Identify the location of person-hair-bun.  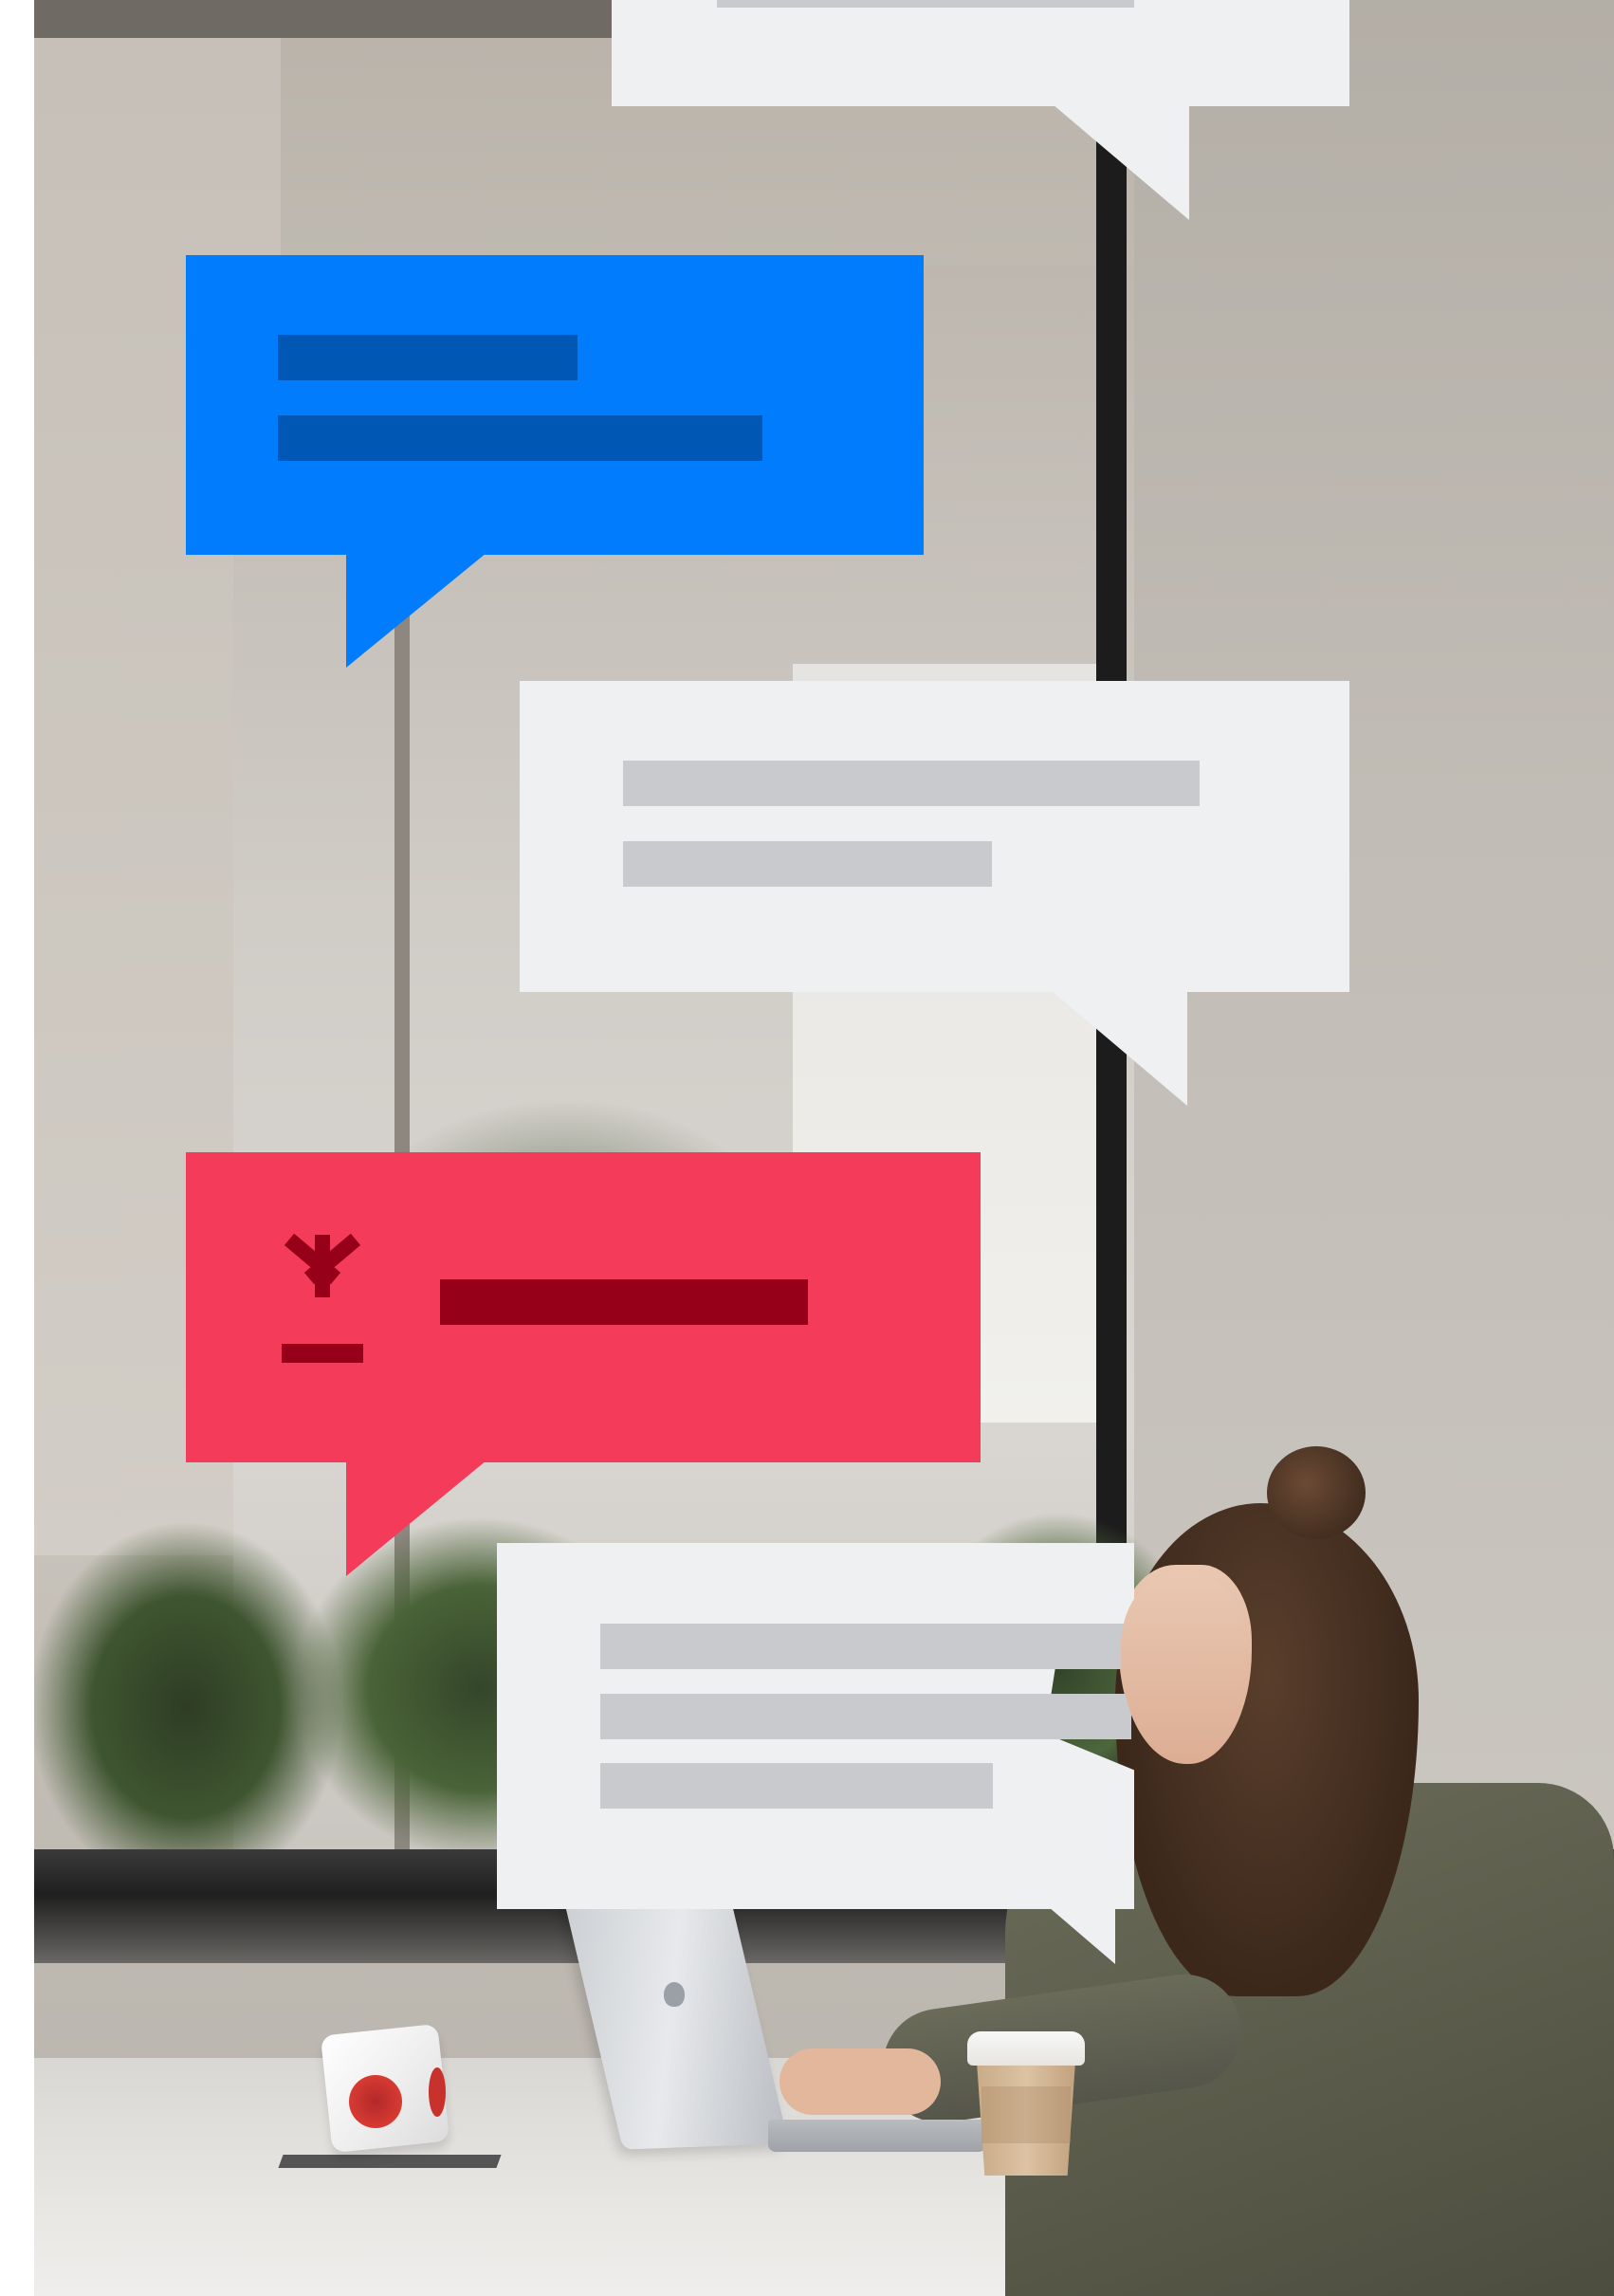
(1316, 1492).